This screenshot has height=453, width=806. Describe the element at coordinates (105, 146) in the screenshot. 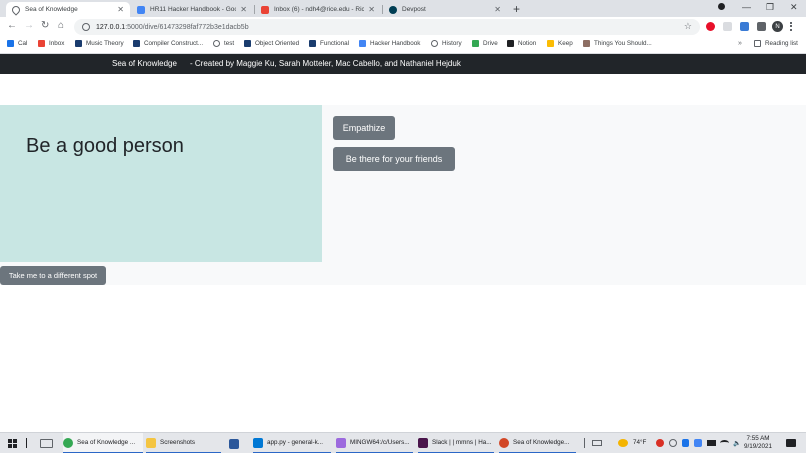

I see `thought-title: Be a good person` at that location.